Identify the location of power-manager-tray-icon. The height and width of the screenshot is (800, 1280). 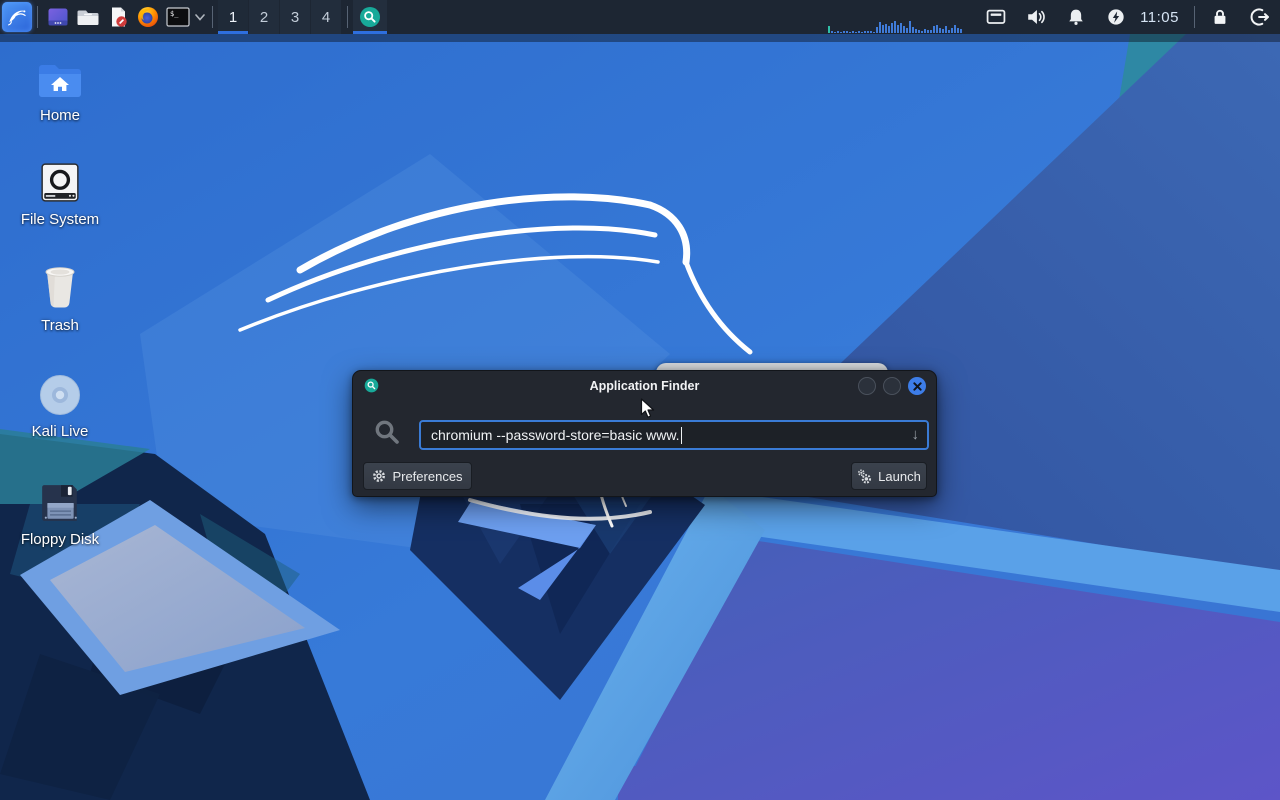
(1116, 17).